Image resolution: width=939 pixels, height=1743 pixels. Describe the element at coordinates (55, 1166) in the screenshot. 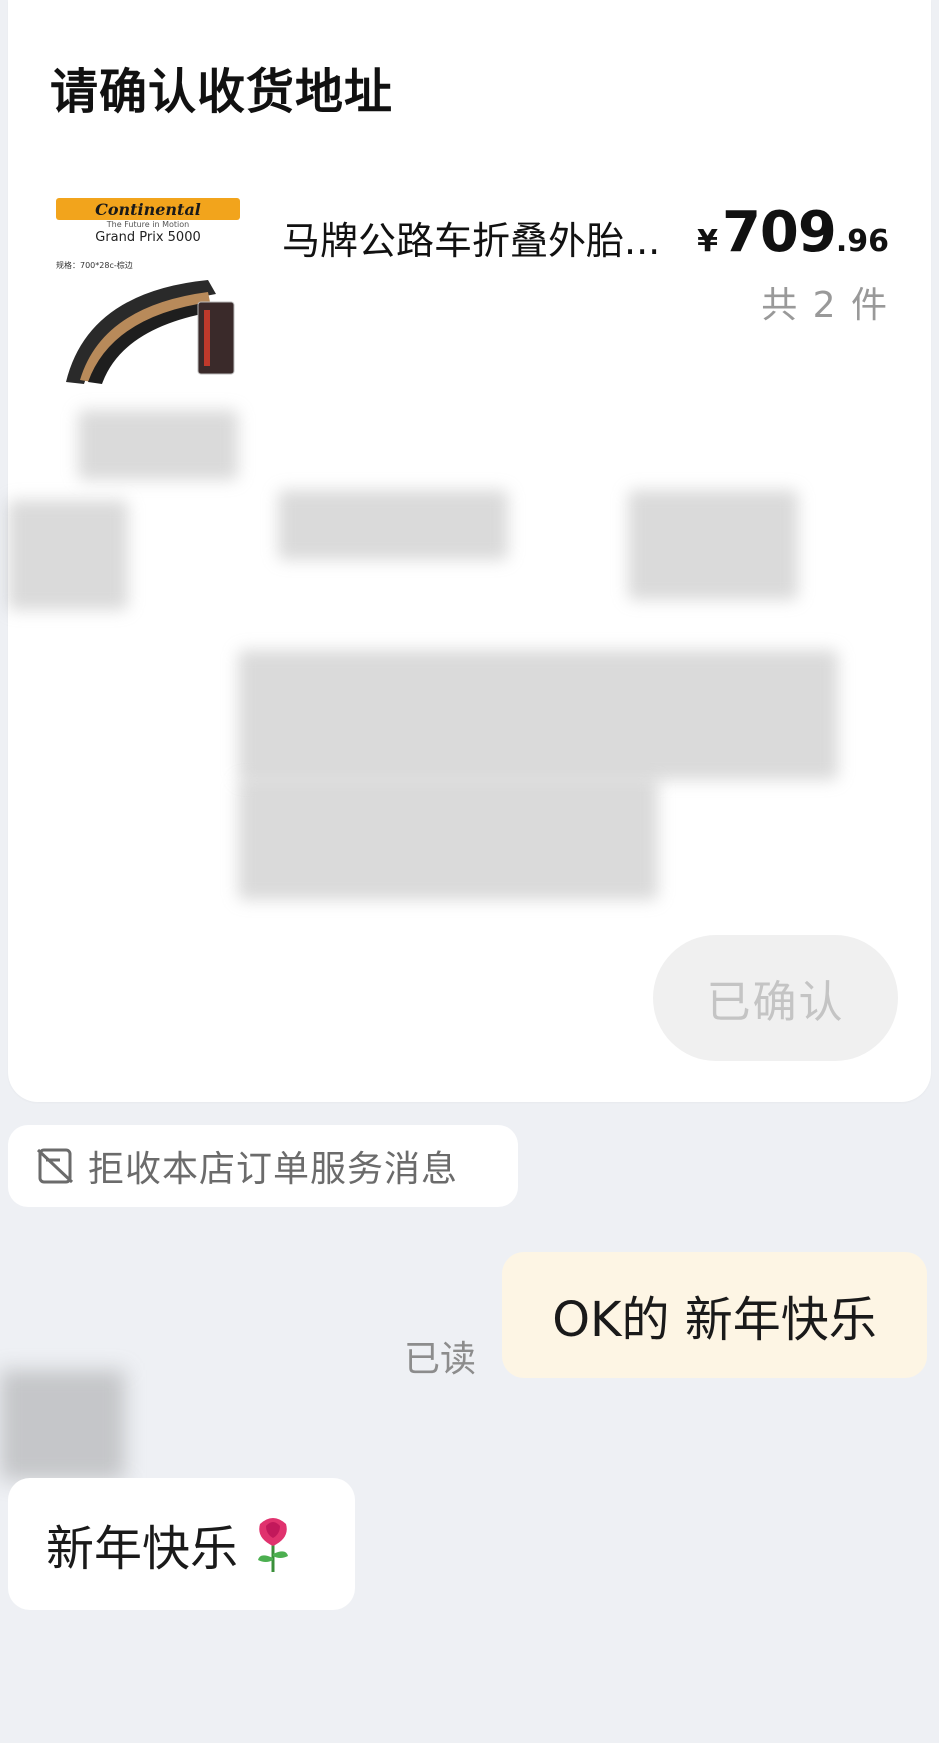

I see `message-off-icon` at that location.